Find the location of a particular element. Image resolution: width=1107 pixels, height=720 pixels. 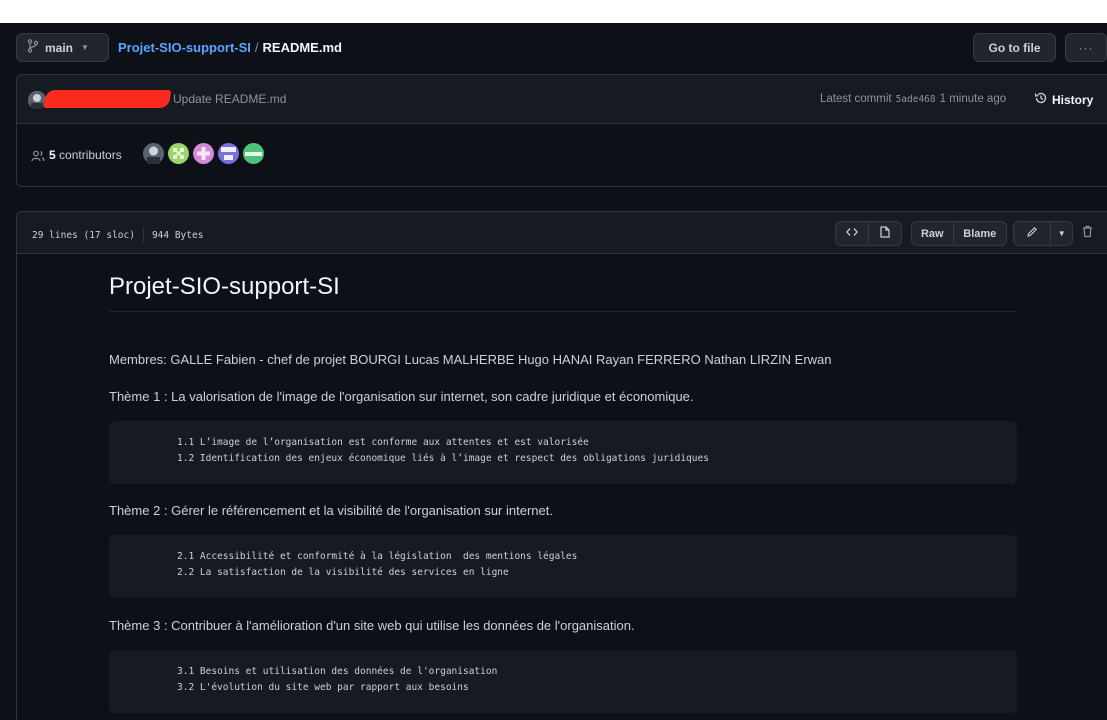

view-toggle-group is located at coordinates (868, 233).